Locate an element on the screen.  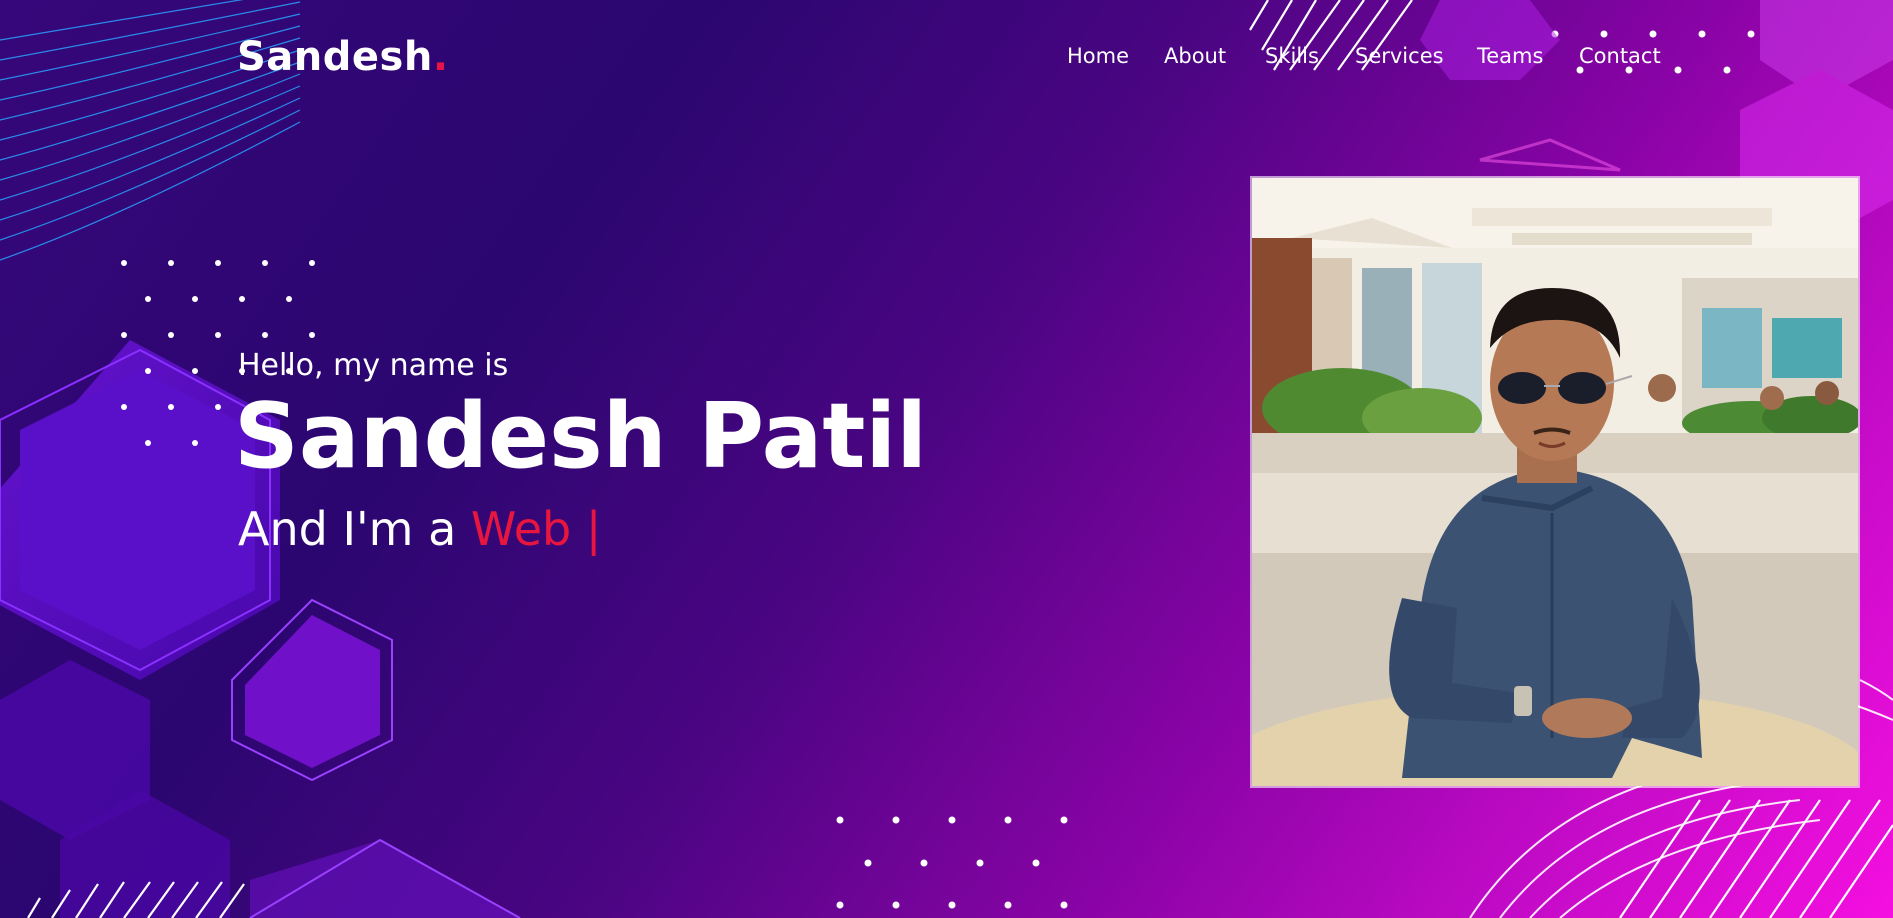
nav-link-services: Services is located at coordinates (1399, 56).